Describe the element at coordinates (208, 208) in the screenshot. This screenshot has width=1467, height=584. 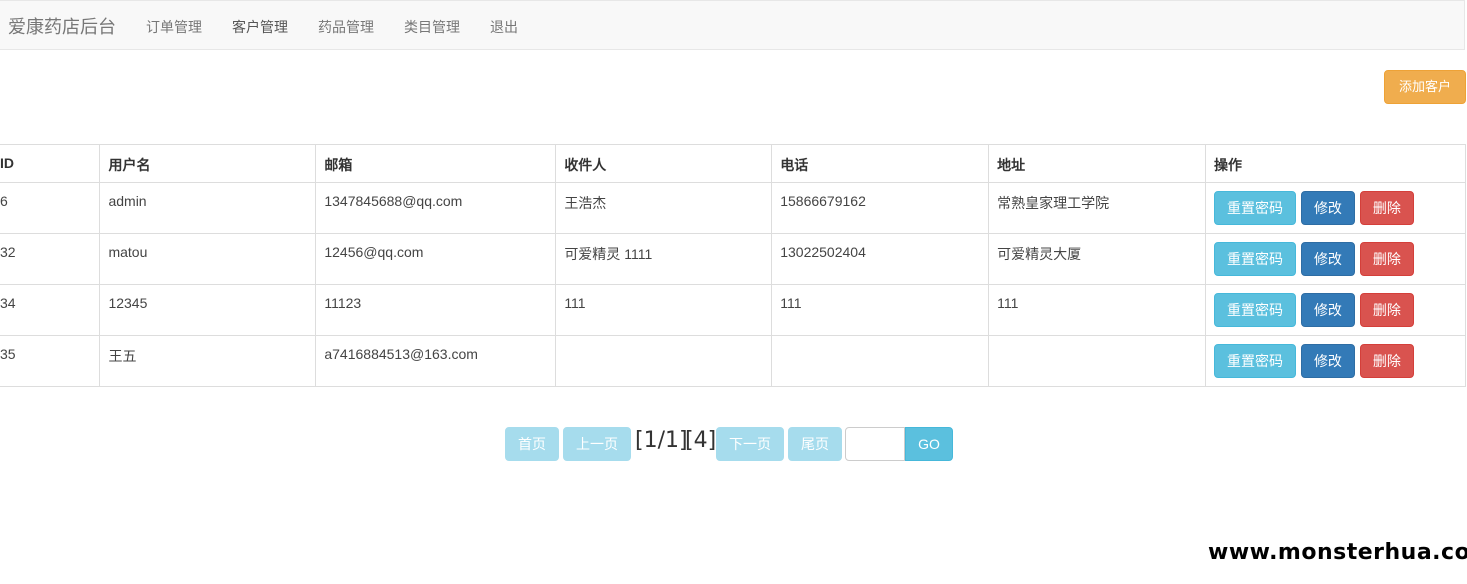
I see `cell-username: admin` at that location.